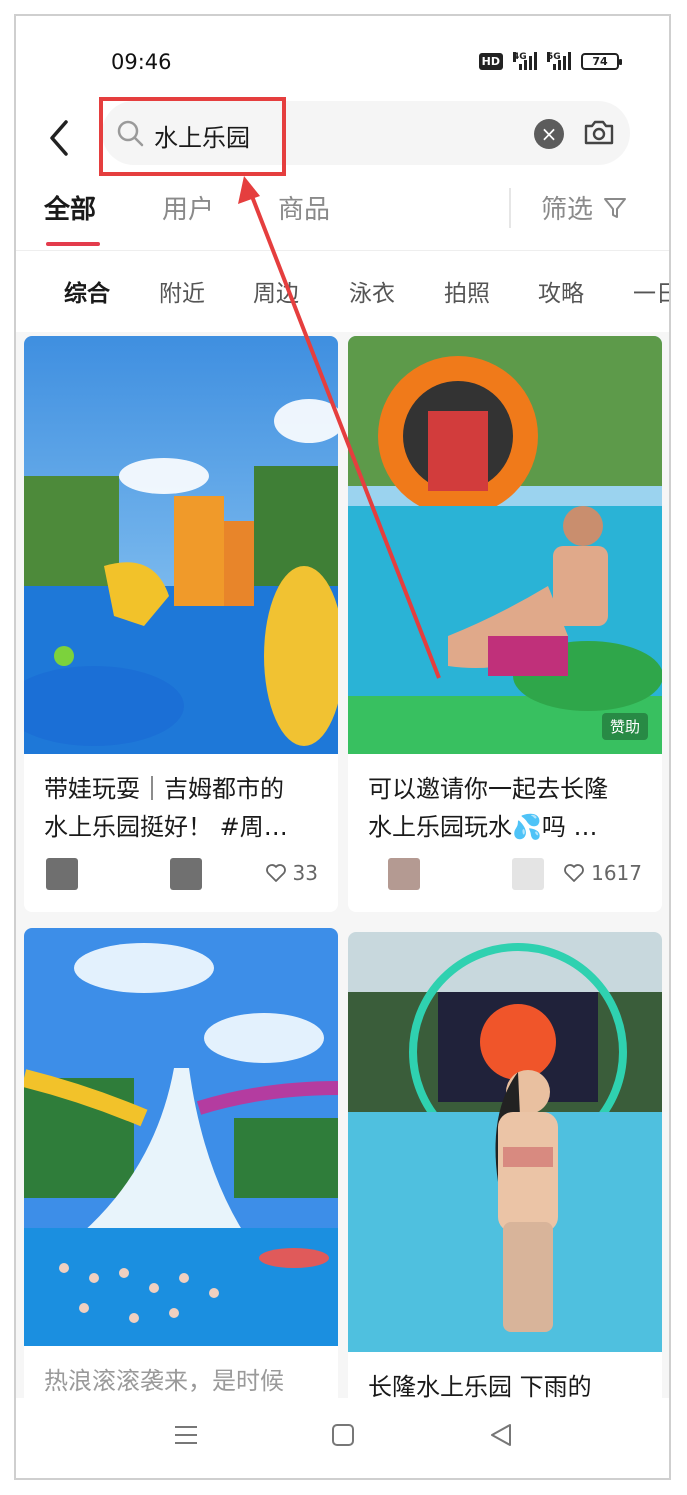  Describe the element at coordinates (342, 135) in the screenshot. I see `search-header: 水上乐园 ×` at that location.